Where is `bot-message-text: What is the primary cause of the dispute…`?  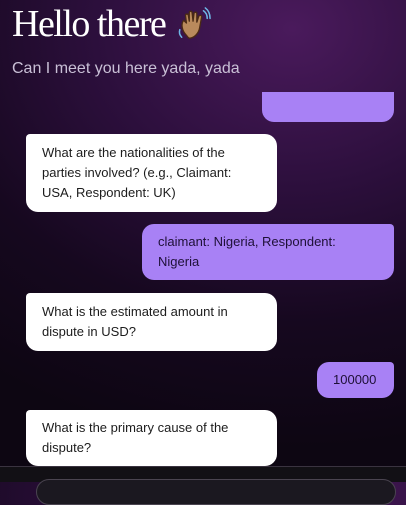 bot-message-text: What is the primary cause of the dispute… is located at coordinates (135, 437).